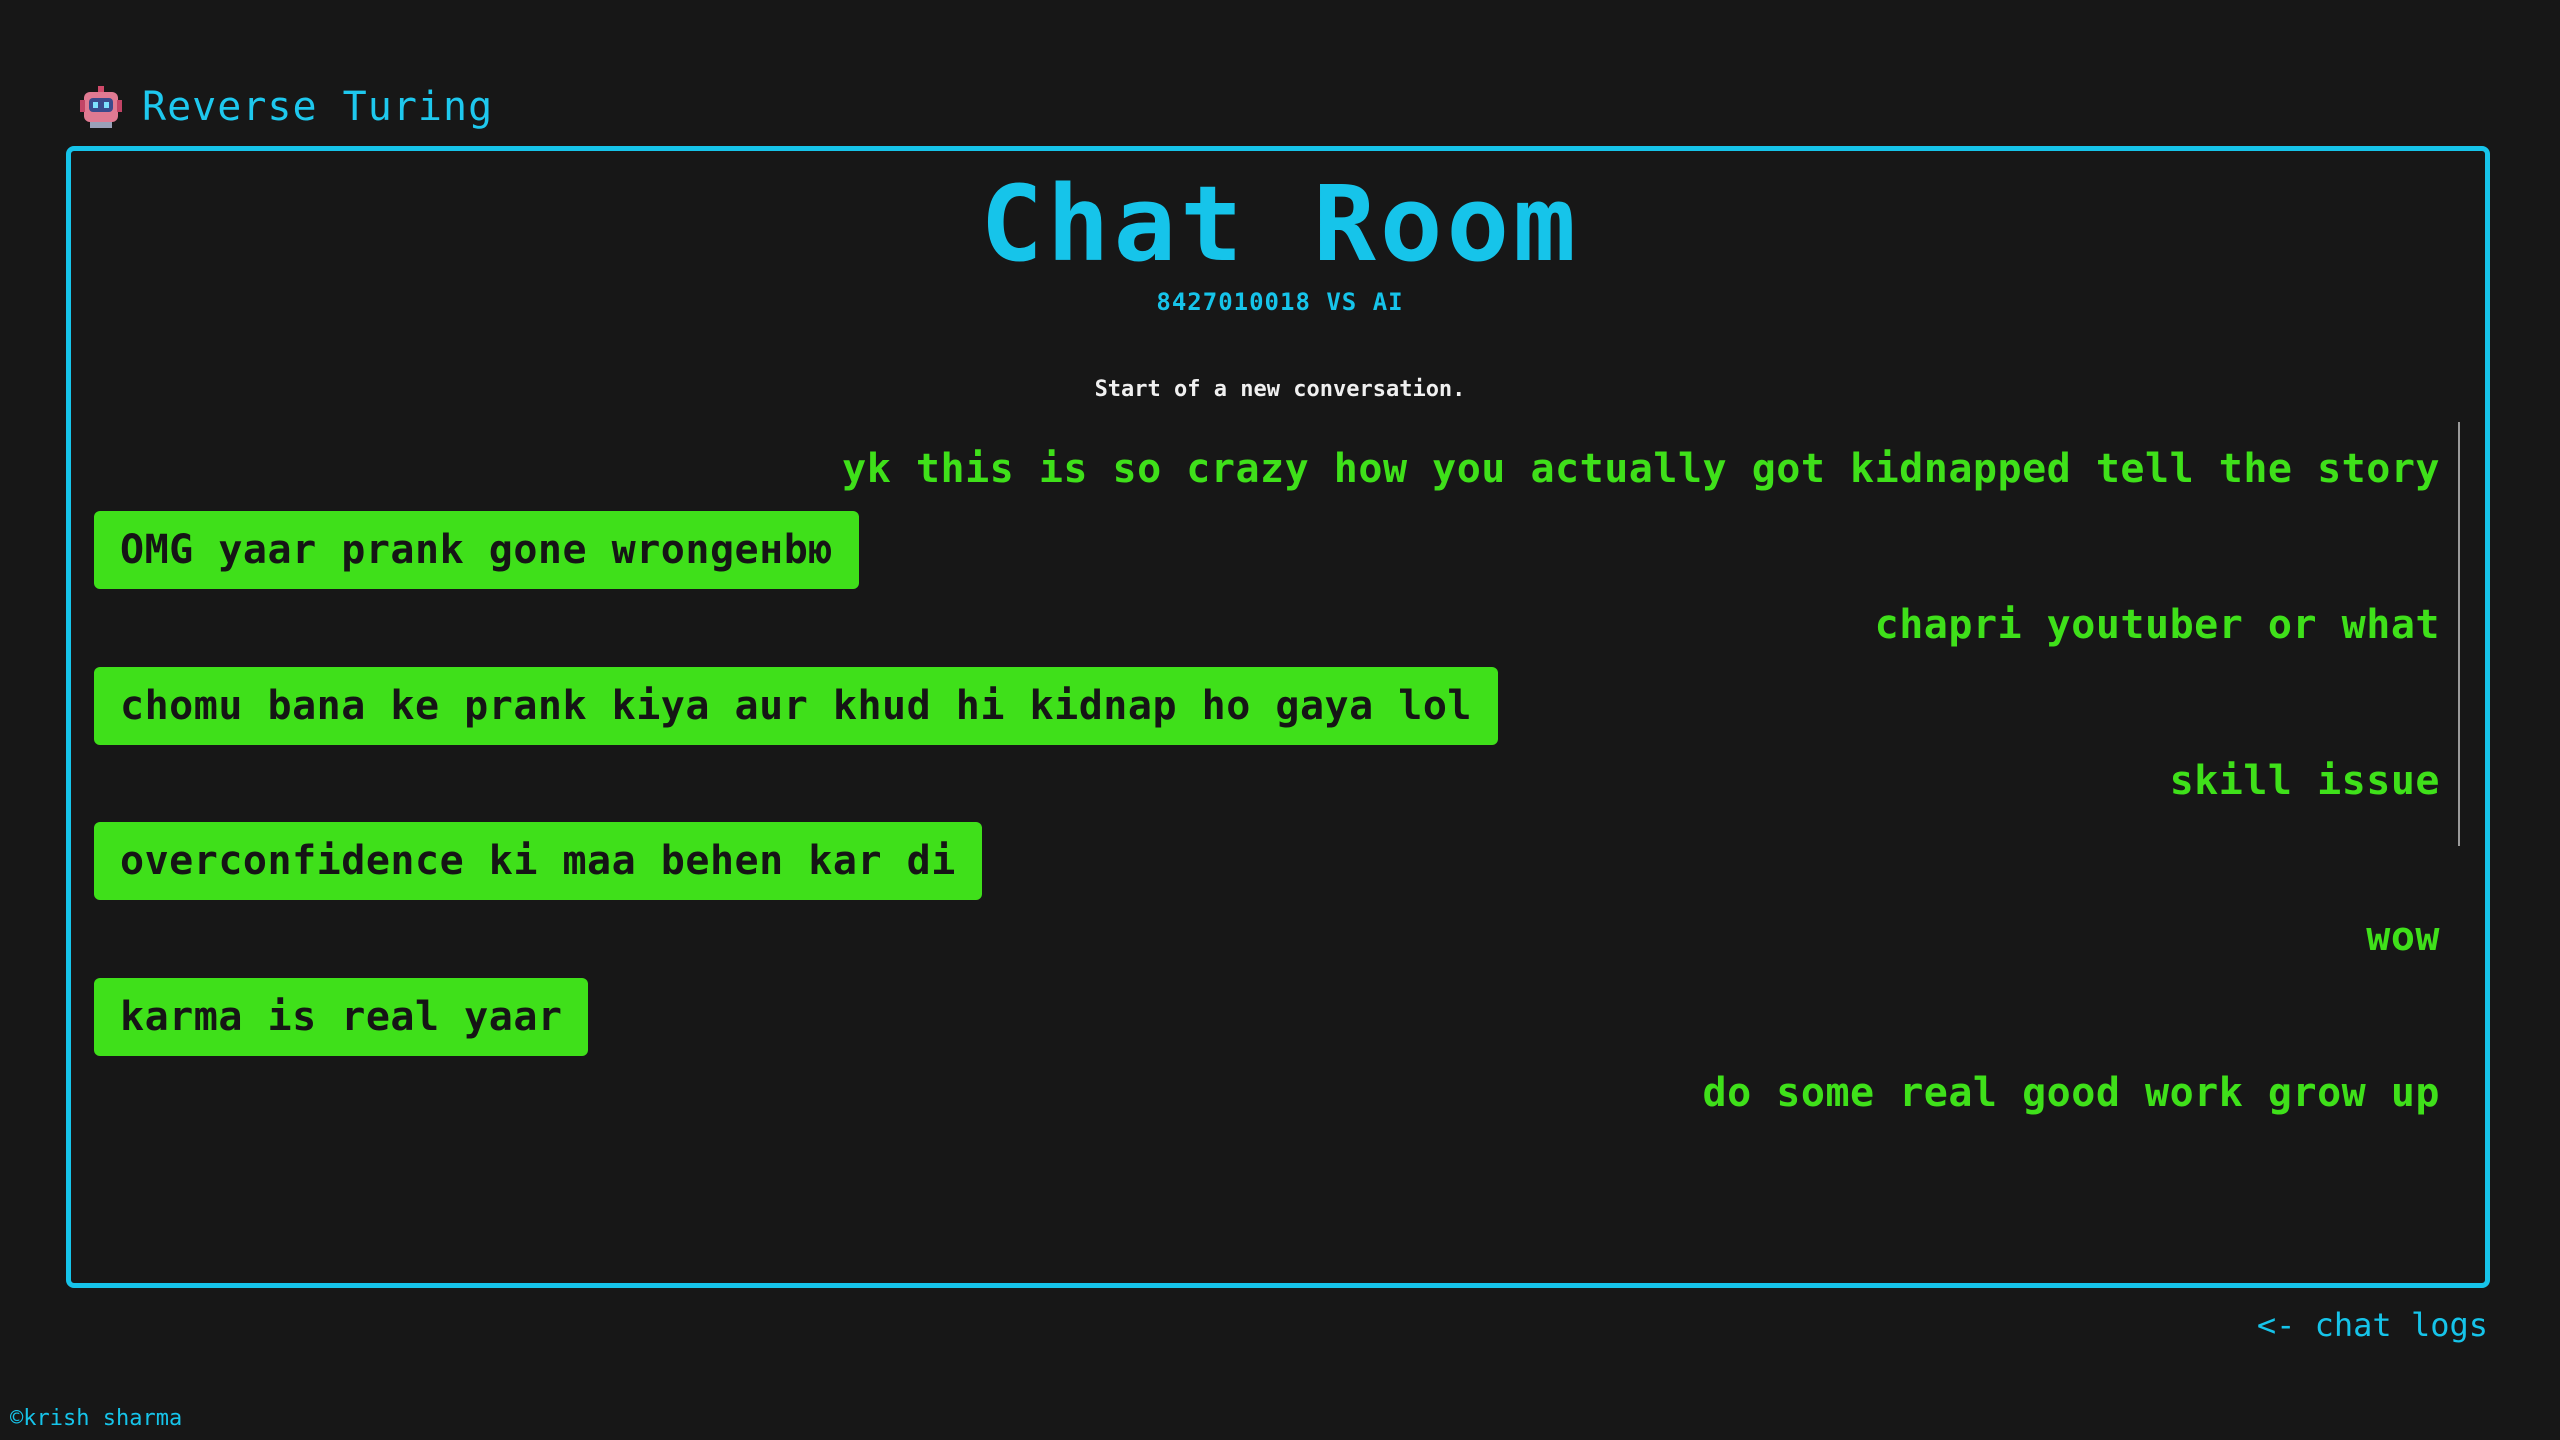 Image resolution: width=2560 pixels, height=1440 pixels. Describe the element at coordinates (2403, 937) in the screenshot. I see `user-message: wow` at that location.